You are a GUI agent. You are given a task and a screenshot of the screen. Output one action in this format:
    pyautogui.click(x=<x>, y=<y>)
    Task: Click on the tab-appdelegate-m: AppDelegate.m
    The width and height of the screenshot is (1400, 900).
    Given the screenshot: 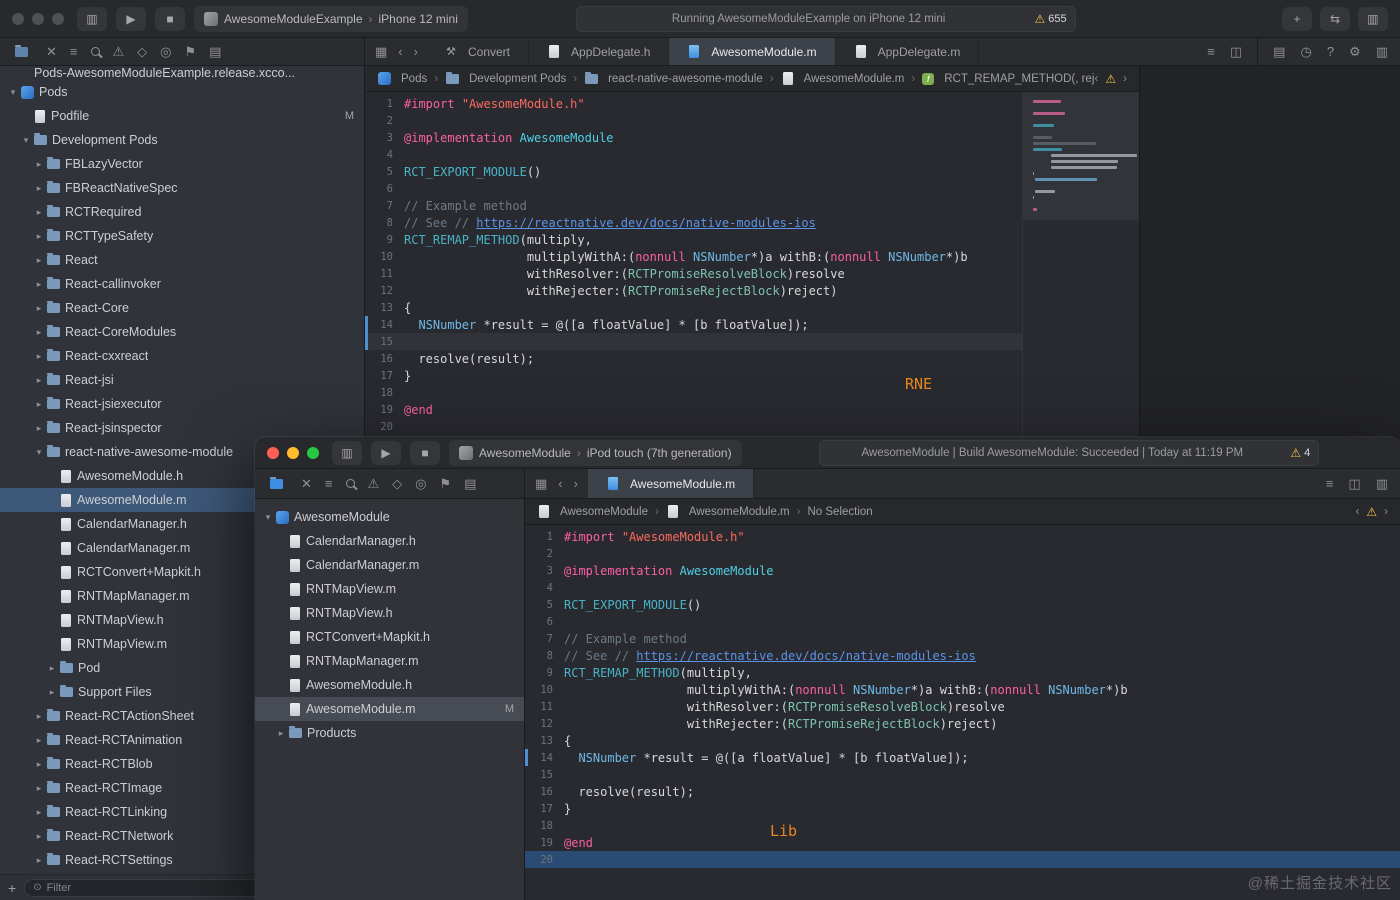 What is the action you would take?
    pyautogui.click(x=907, y=51)
    